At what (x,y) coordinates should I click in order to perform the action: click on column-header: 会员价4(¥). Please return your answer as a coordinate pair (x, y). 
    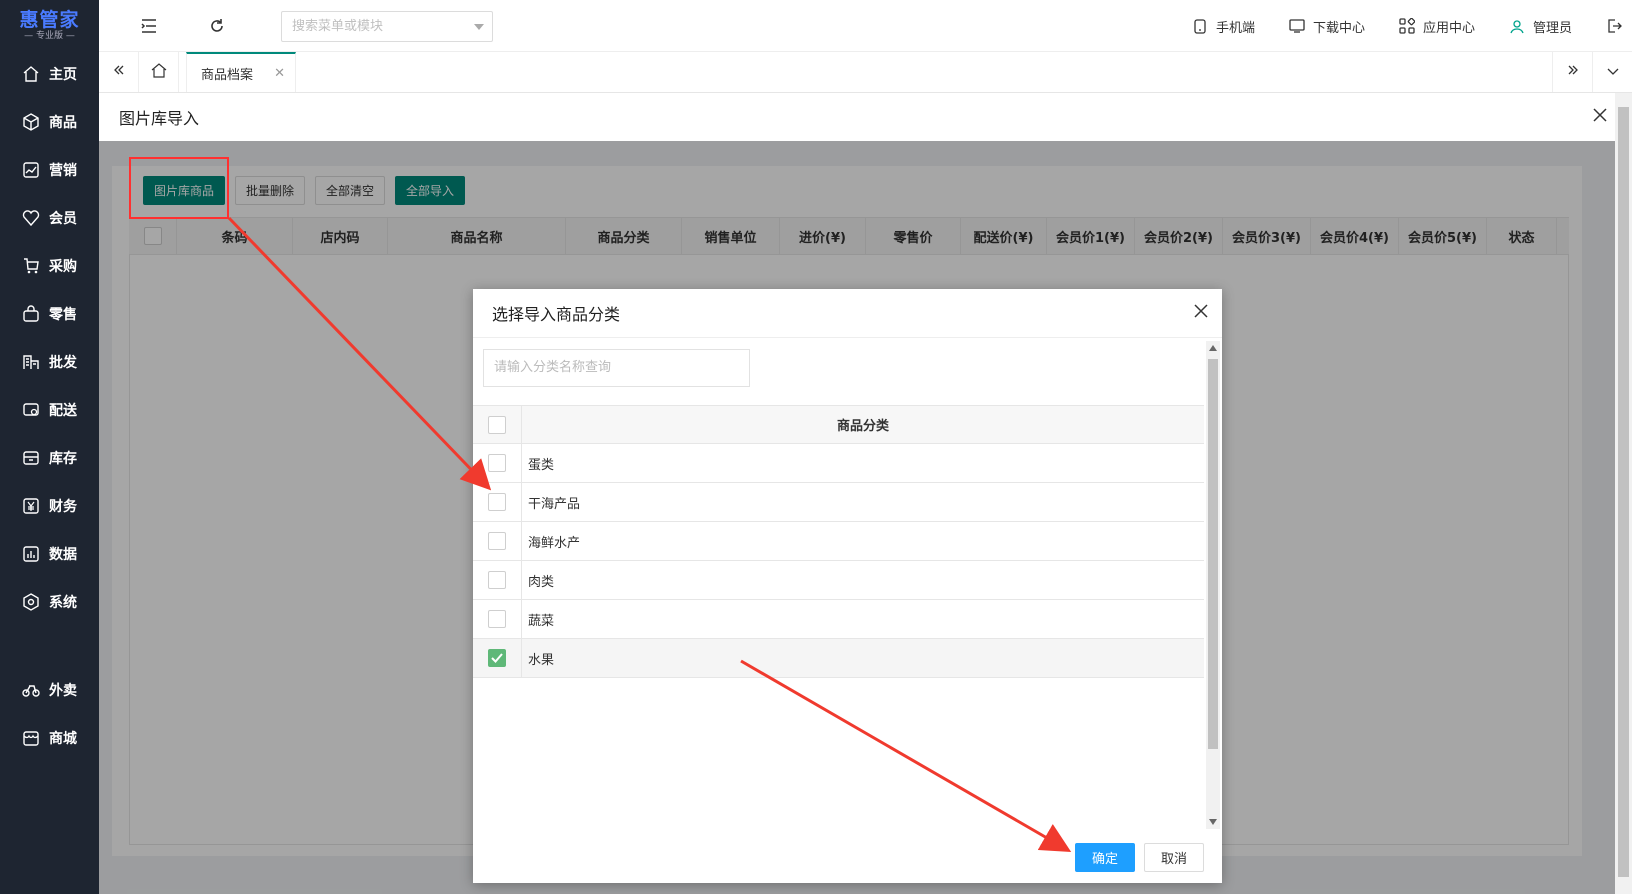
    Looking at the image, I should click on (1355, 236).